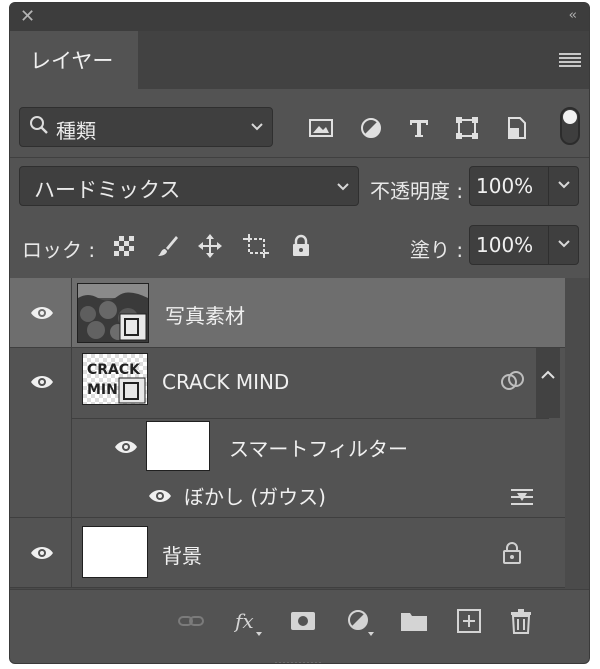 Image resolution: width=600 pixels, height=669 pixels. Describe the element at coordinates (371, 128) in the screenshot. I see `adjustment-filter-icon` at that location.